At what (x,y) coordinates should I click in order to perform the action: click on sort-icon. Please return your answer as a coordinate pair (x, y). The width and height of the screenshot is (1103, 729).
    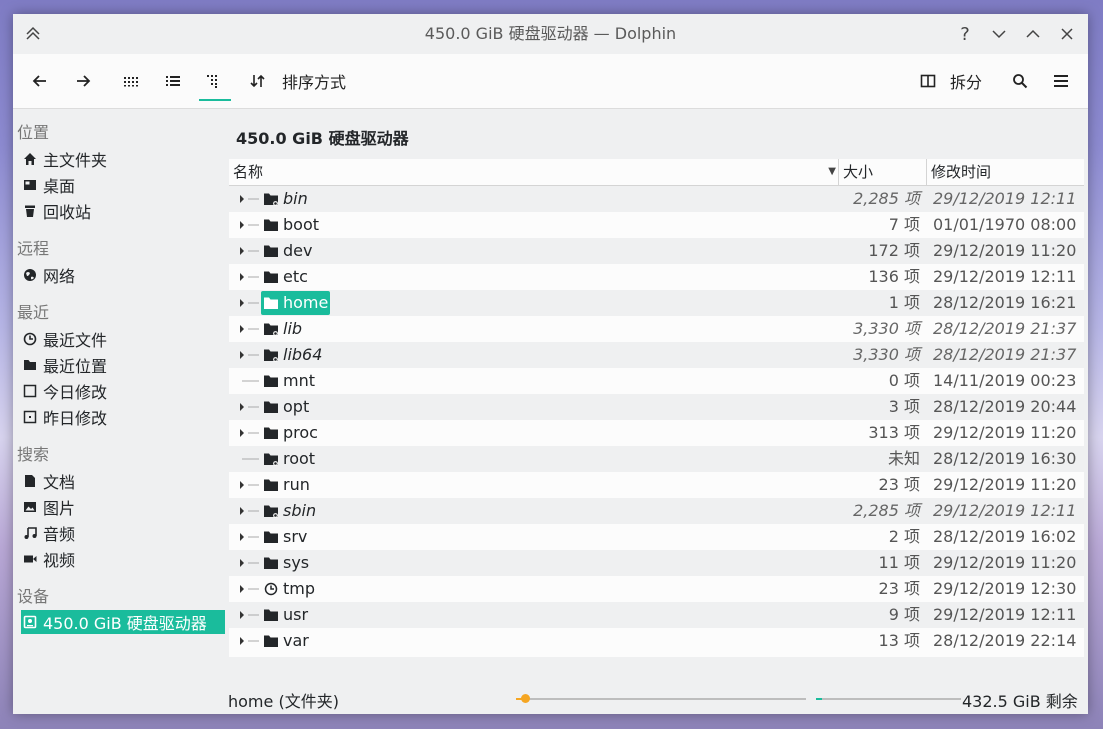
    Looking at the image, I should click on (257, 81).